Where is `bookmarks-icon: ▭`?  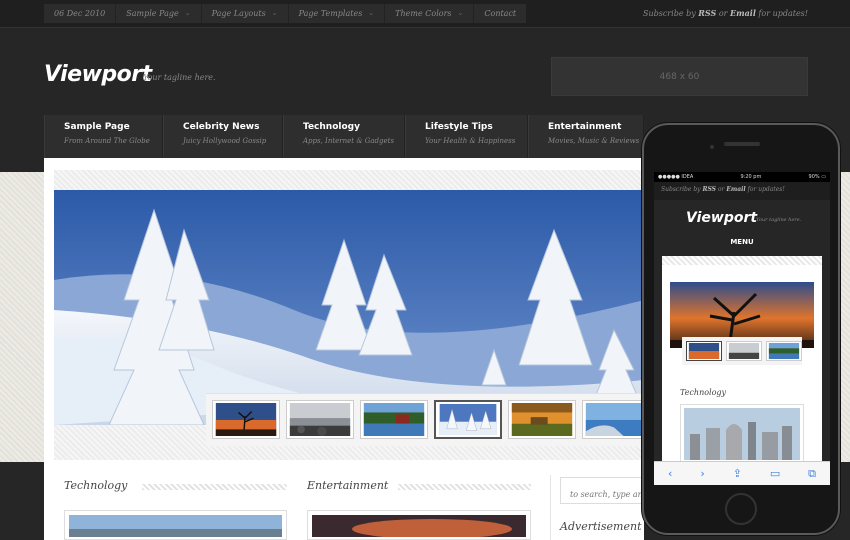 bookmarks-icon: ▭ is located at coordinates (775, 473).